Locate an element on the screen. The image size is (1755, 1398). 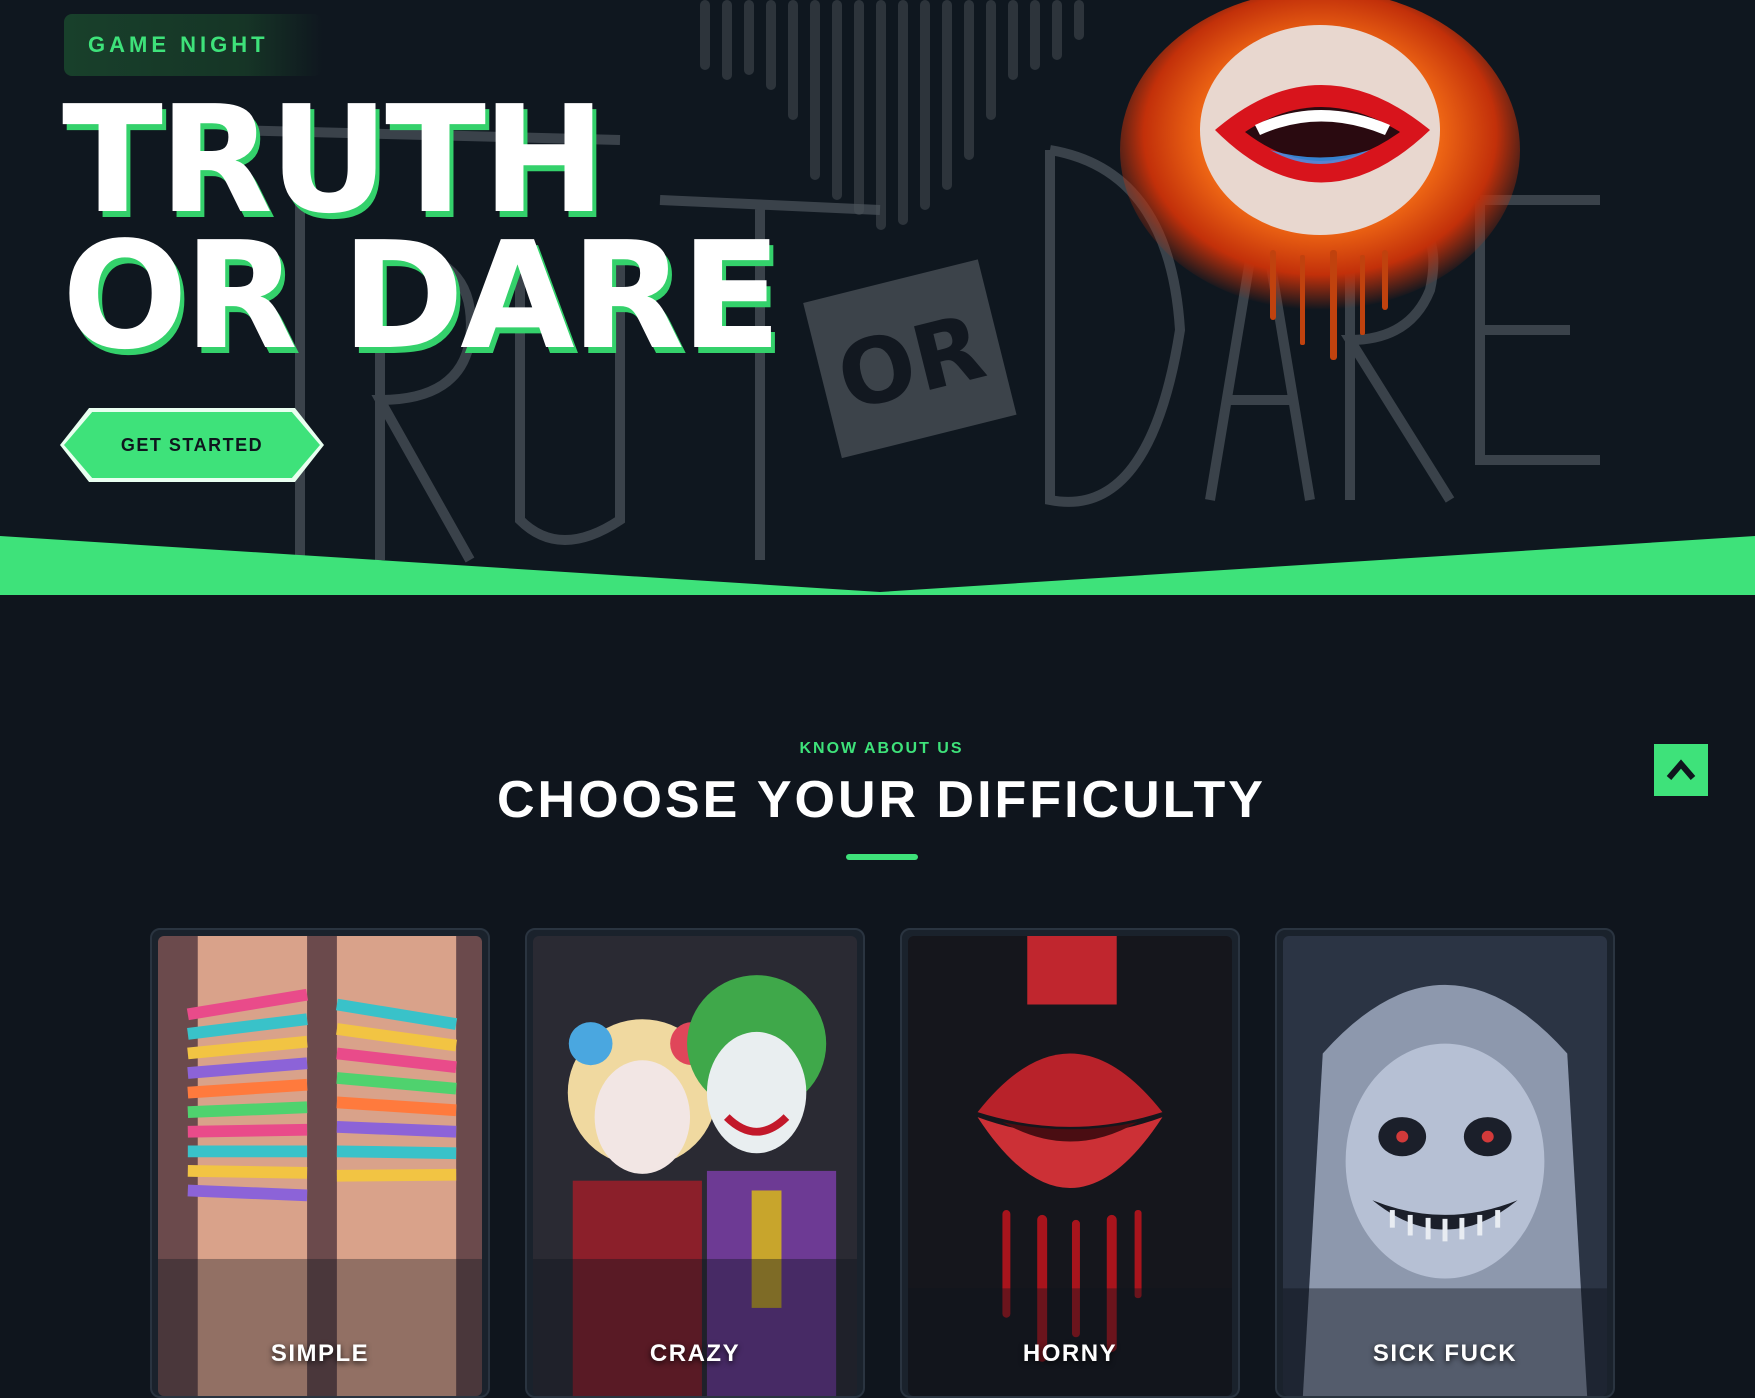
get-started-button: GET STARTED is located at coordinates (192, 445).